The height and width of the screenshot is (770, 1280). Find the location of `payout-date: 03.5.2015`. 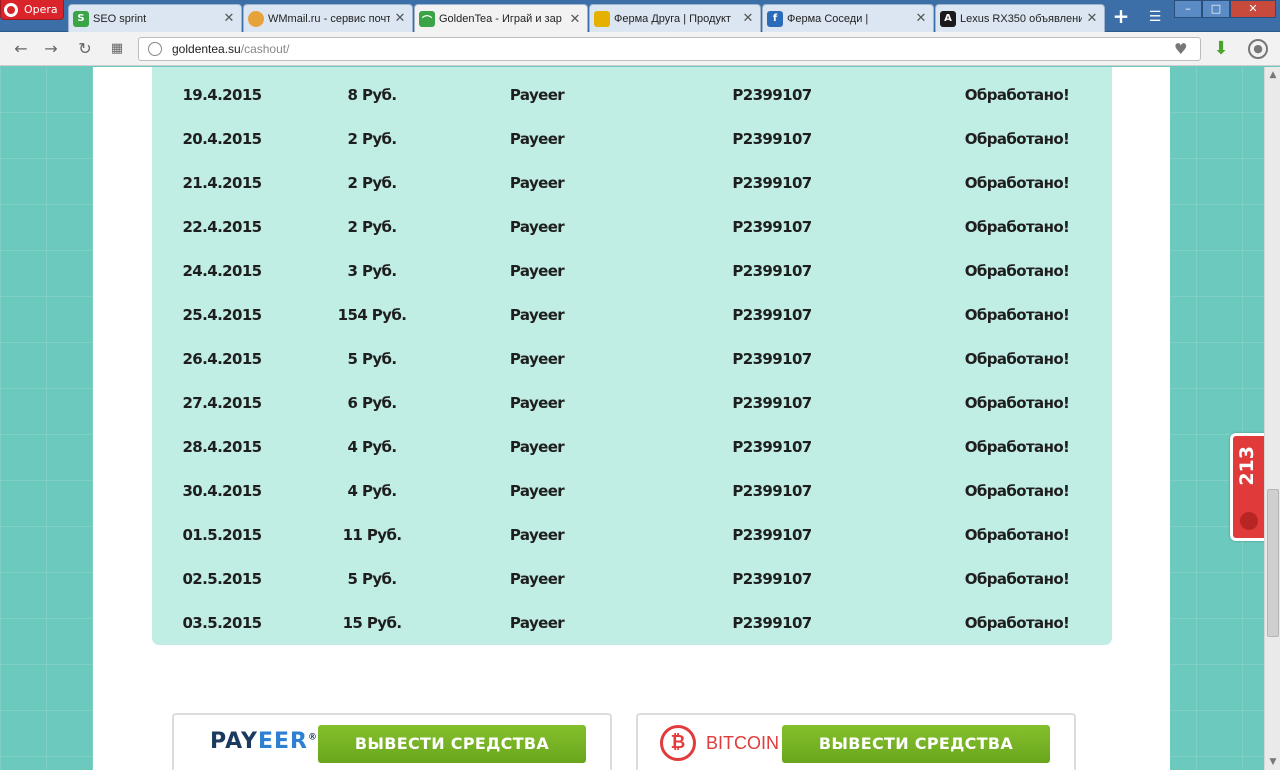

payout-date: 03.5.2015 is located at coordinates (222, 623).